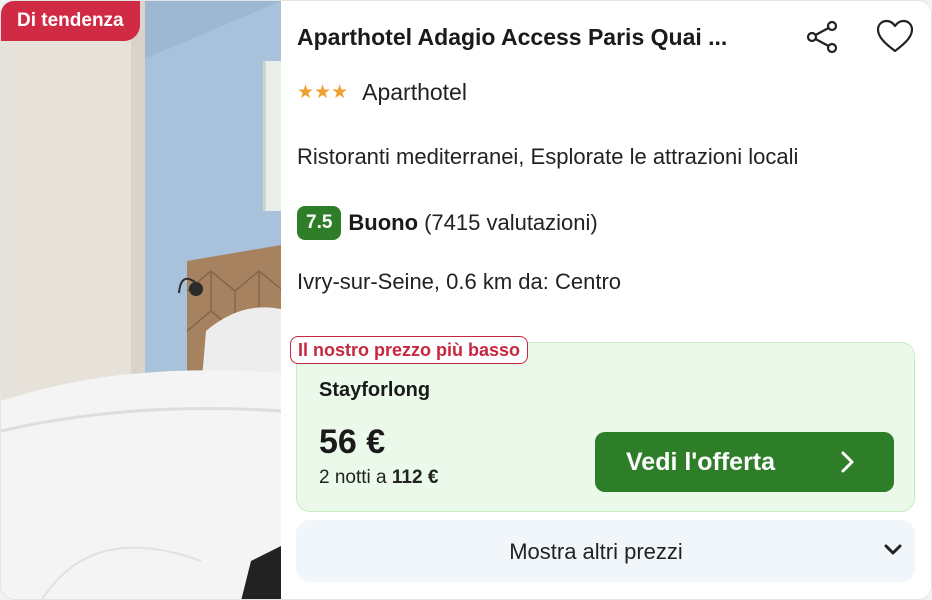  I want to click on accommodation-type: Aparthotel, so click(414, 92).